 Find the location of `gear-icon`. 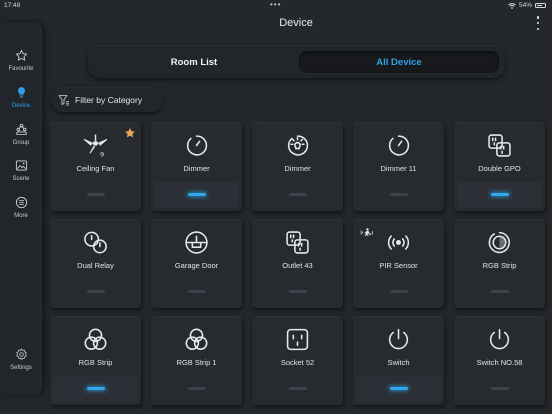

gear-icon is located at coordinates (21, 354).